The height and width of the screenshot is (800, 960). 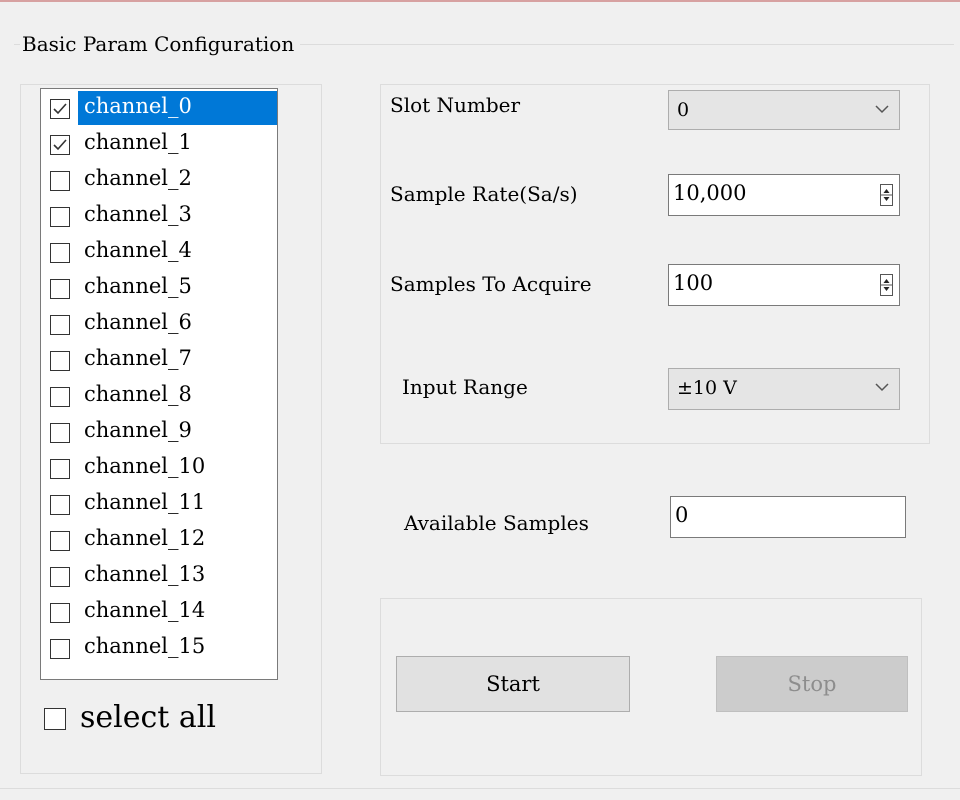 I want to click on samples-to-acquire-value: 100, so click(x=693, y=283).